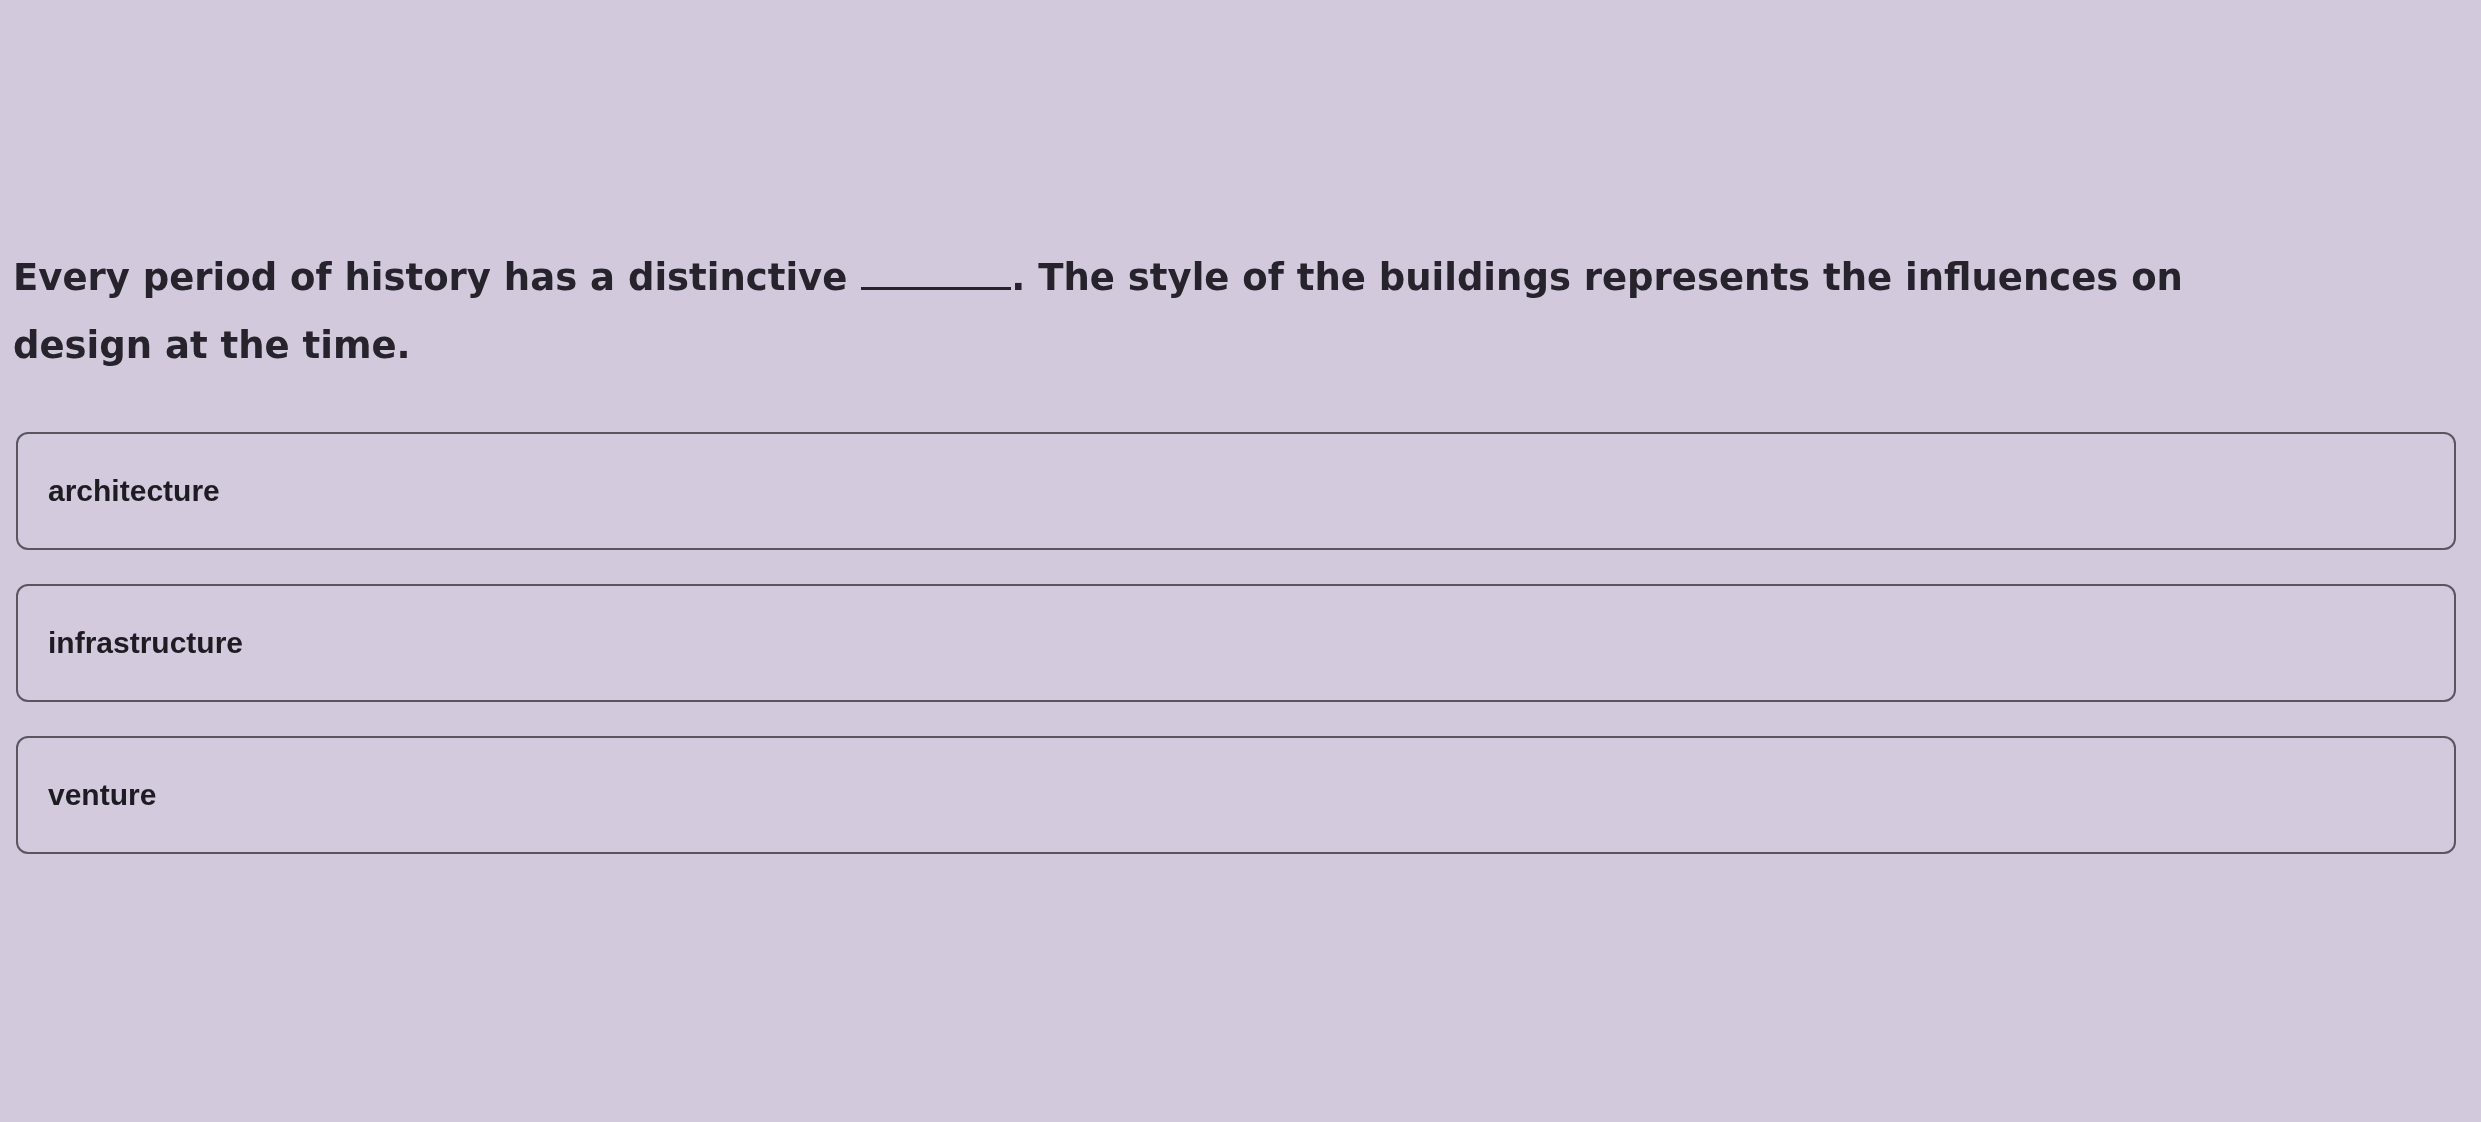 This screenshot has width=2481, height=1122. I want to click on answer-option: venture, so click(1236, 795).